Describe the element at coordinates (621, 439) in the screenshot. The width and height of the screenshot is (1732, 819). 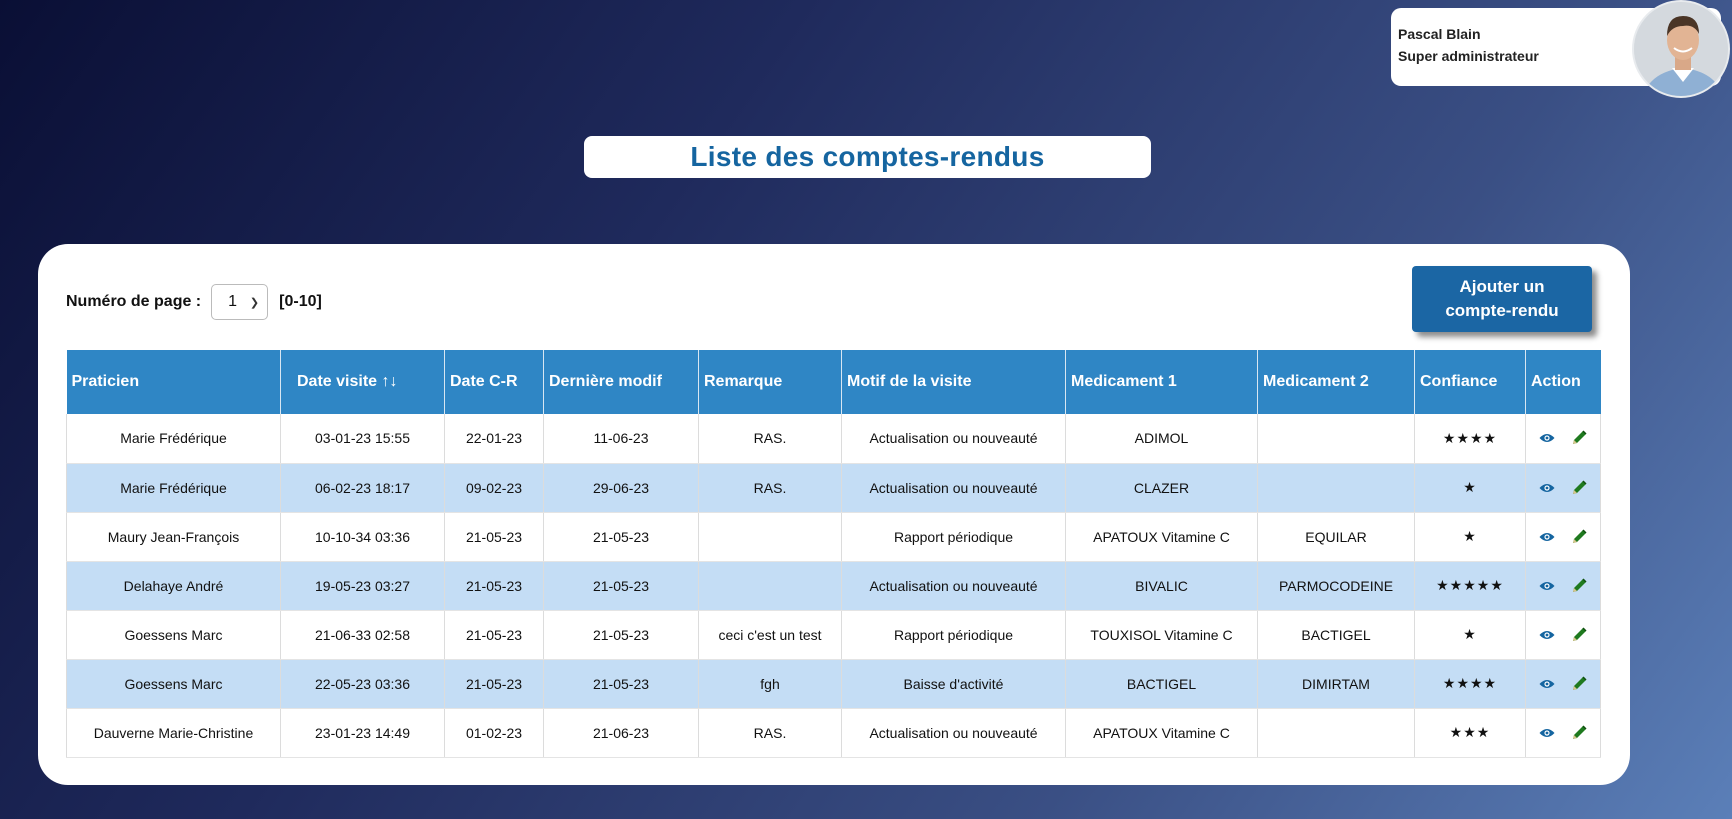
I see `derniere-modif-cell: 11-06-23` at that location.